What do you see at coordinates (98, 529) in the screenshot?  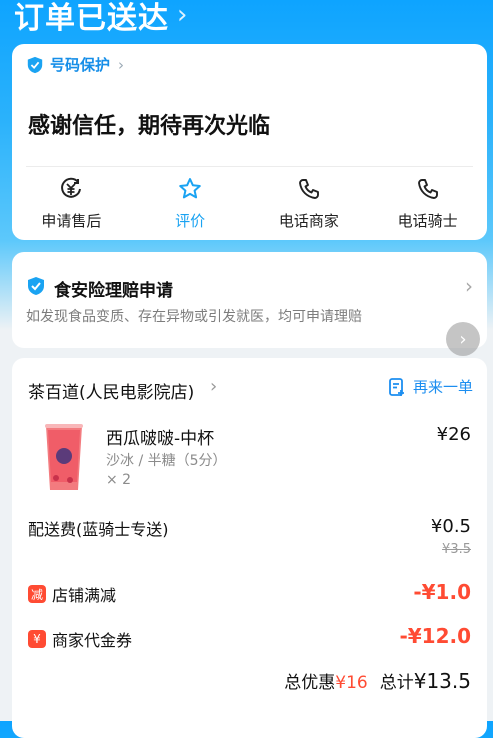 I see `delivery-fee-label: 配送费(蓝骑士专送)` at bounding box center [98, 529].